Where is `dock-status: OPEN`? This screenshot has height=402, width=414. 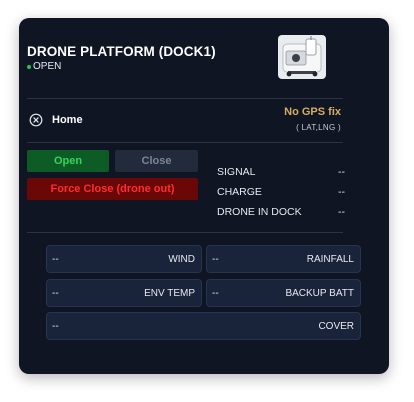 dock-status: OPEN is located at coordinates (44, 66).